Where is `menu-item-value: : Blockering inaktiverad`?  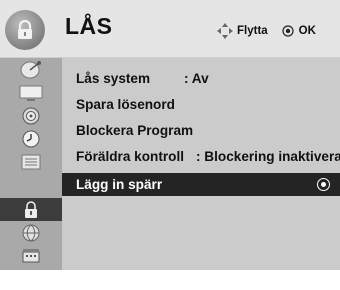
menu-item-value: : Blockering inaktiverad is located at coordinates (268, 156).